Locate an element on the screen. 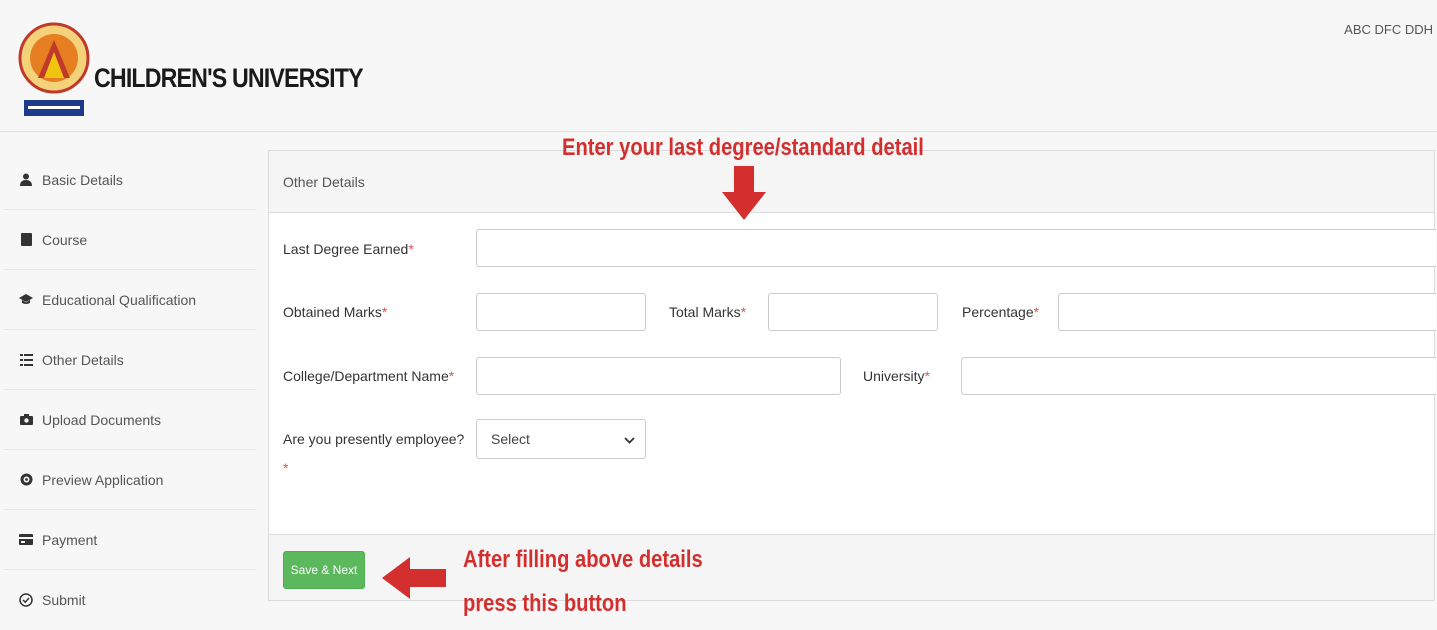  annotation-bottom-line1: After filling above details is located at coordinates (583, 559).